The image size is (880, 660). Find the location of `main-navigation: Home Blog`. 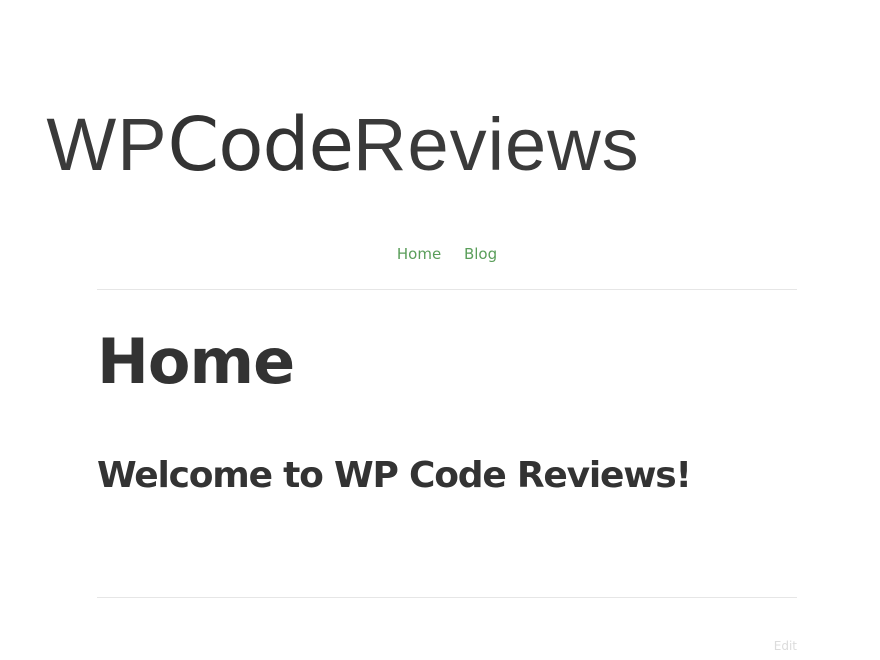

main-navigation: Home Blog is located at coordinates (447, 254).